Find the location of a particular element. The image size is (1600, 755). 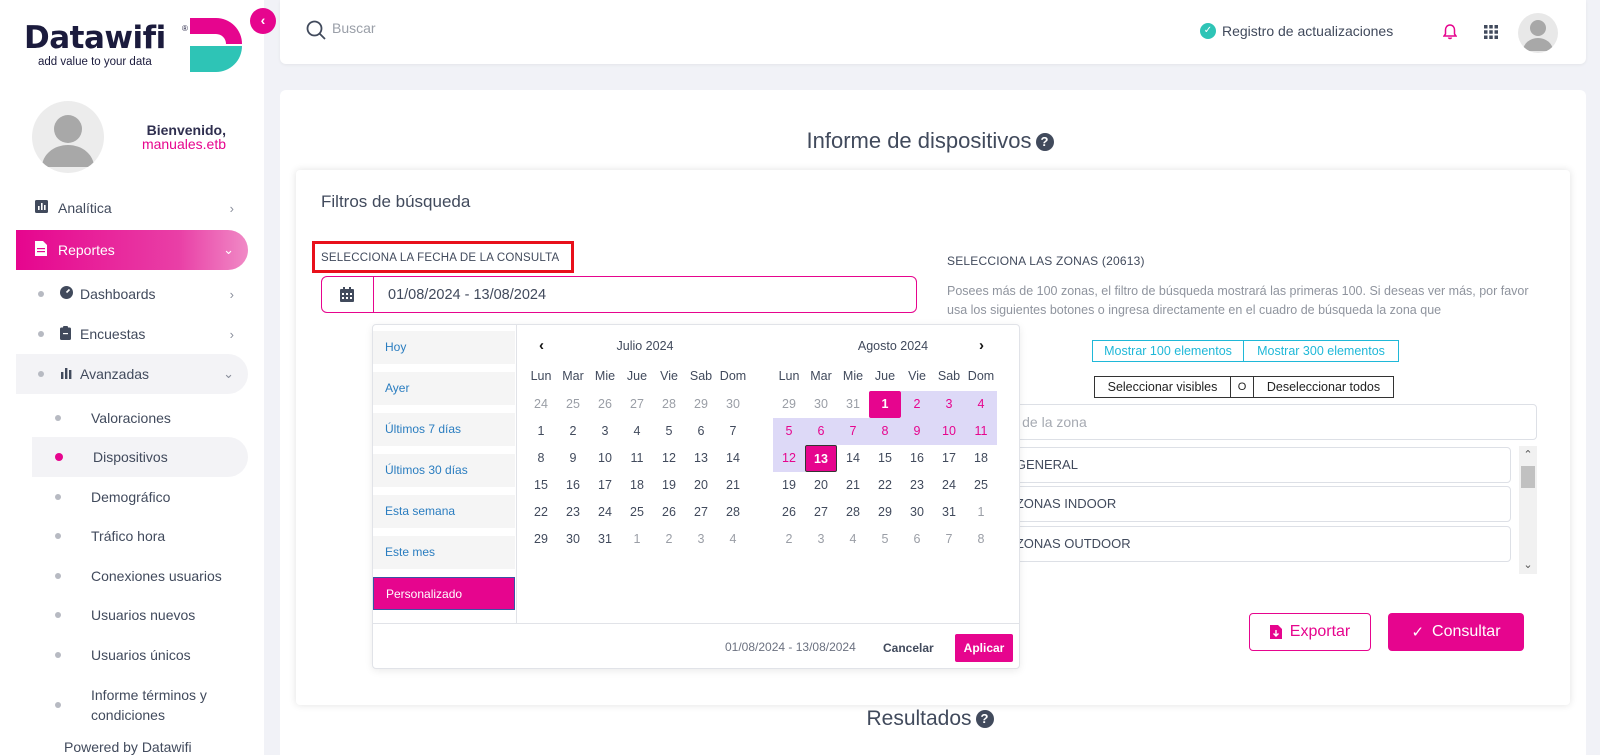

select-visible-button: Seleccionar visibles is located at coordinates (1162, 387).